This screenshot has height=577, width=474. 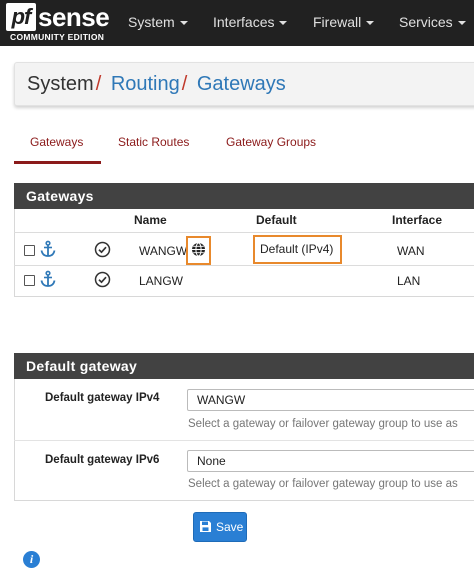 What do you see at coordinates (102, 398) in the screenshot?
I see `default-gateway-ipv4-label: Default gateway IPv4` at bounding box center [102, 398].